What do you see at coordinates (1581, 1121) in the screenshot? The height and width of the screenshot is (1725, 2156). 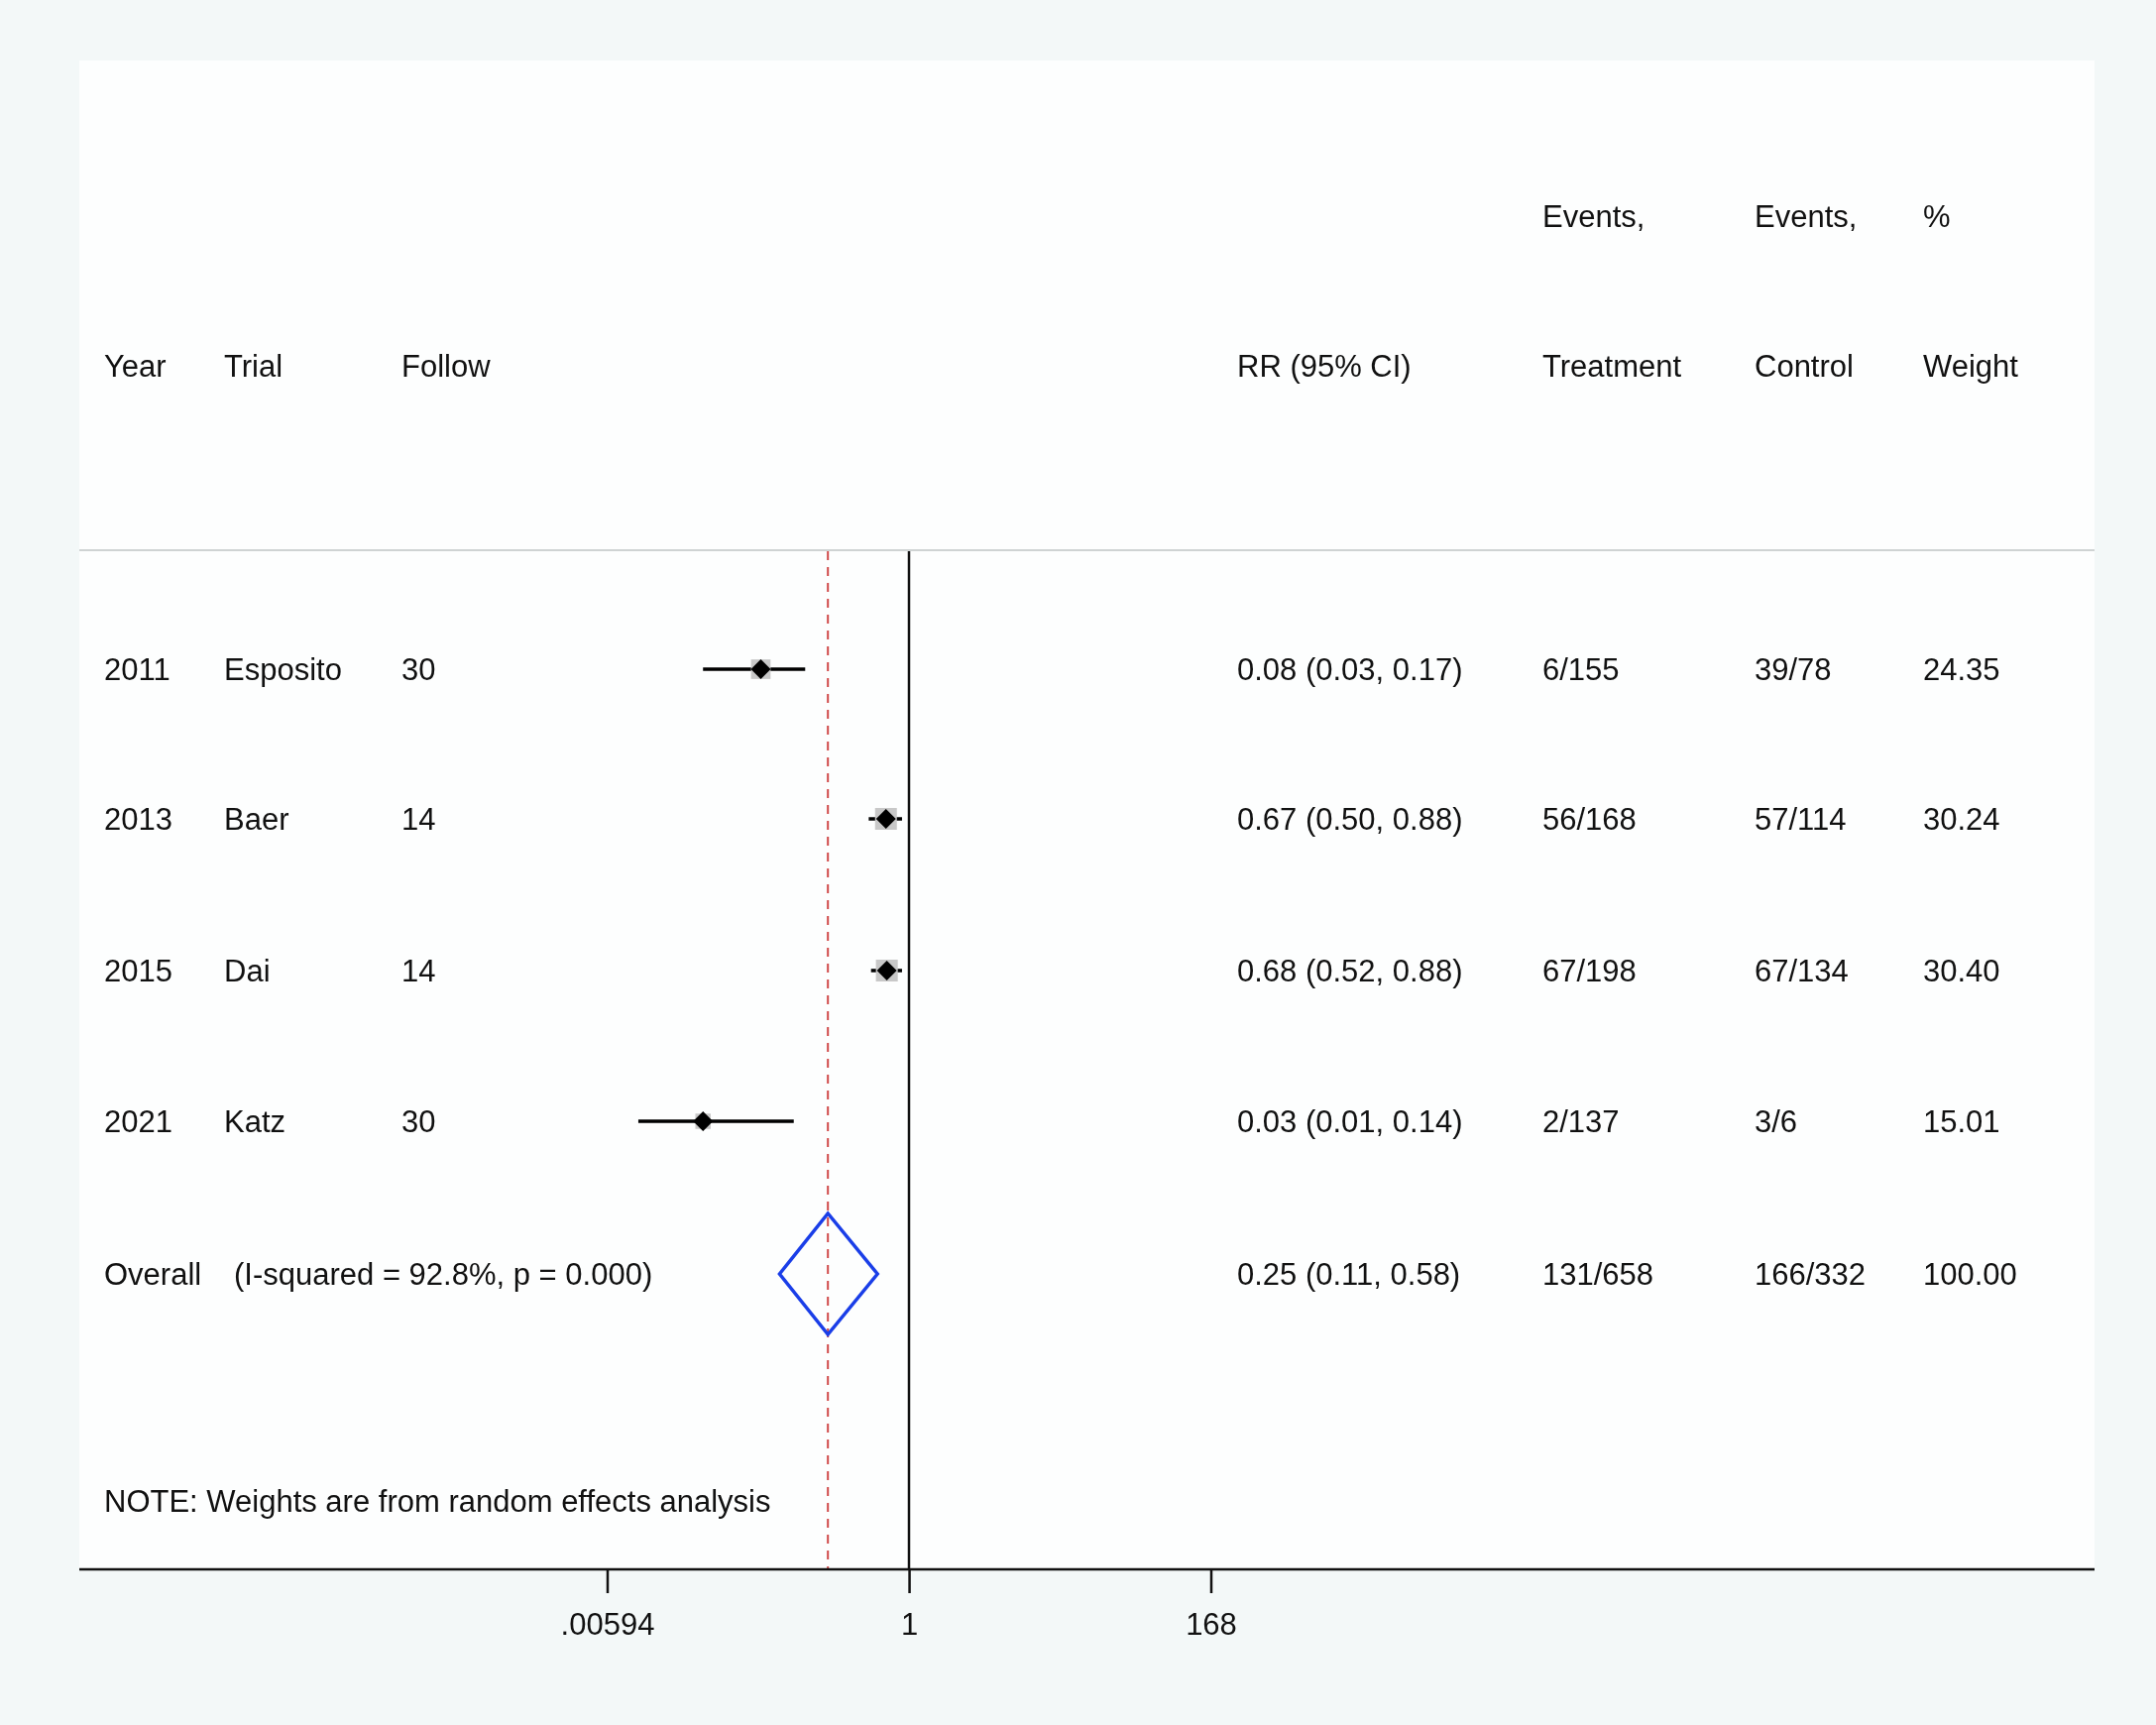 I see `table-cell: 2/137` at bounding box center [1581, 1121].